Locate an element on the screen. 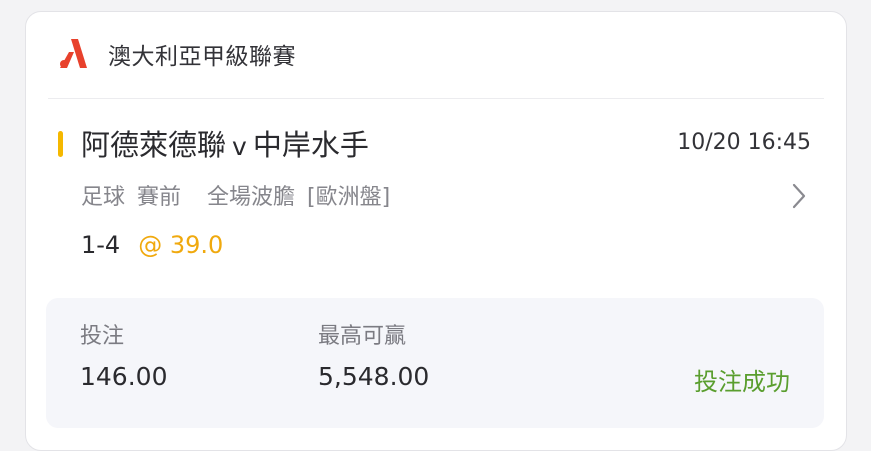  divider is located at coordinates (436, 98).